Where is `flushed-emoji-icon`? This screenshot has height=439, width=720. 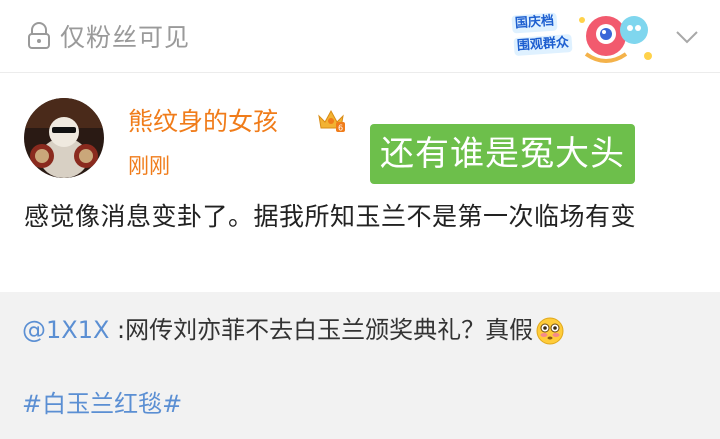 flushed-emoji-icon is located at coordinates (550, 331).